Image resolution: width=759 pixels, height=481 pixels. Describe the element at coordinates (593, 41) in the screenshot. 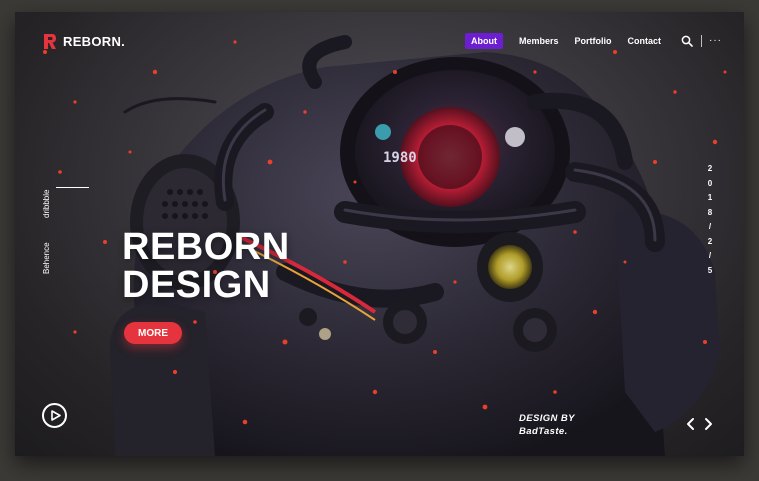

I see `nav-item-portfolio: Portfolio` at that location.